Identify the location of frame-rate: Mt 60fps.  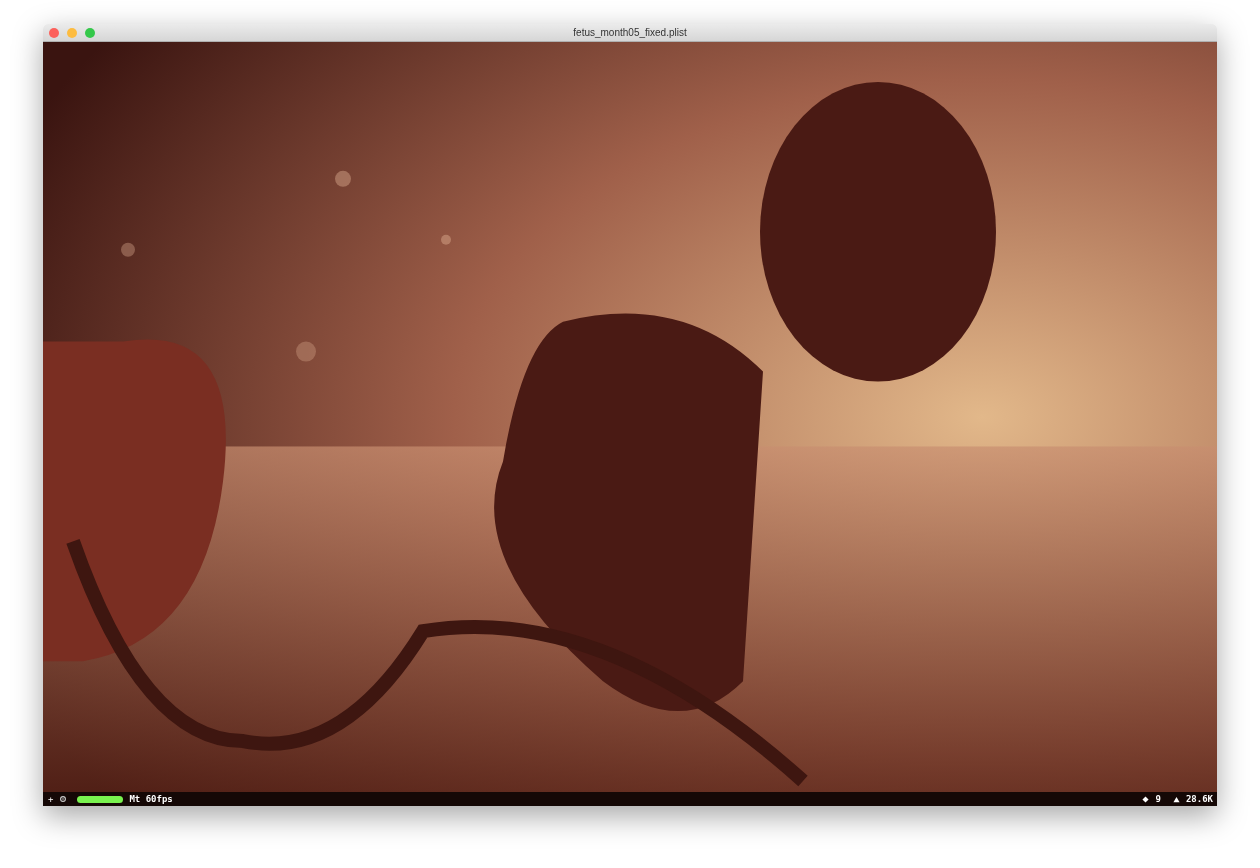
(151, 799).